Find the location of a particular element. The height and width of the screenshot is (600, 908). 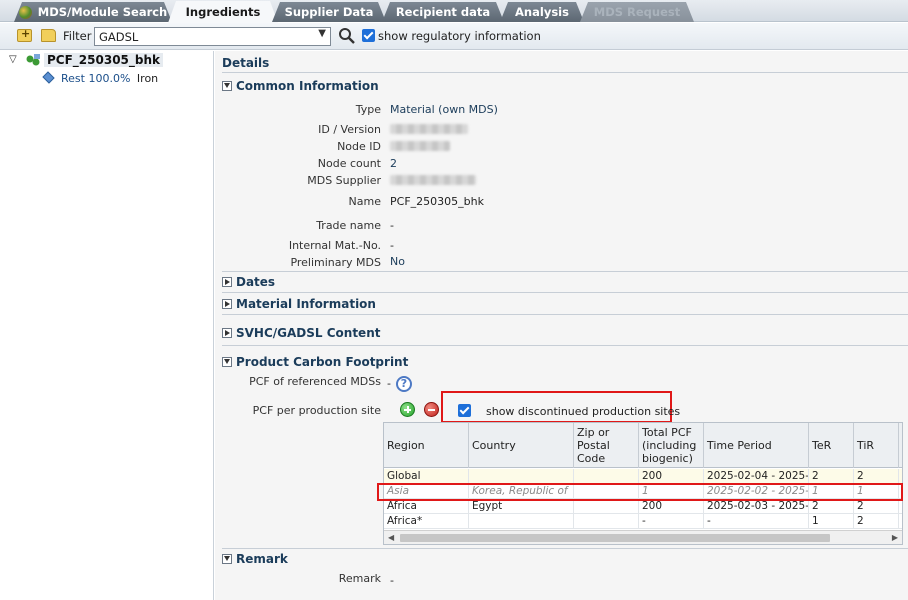

new-folder-icon is located at coordinates (24, 34).